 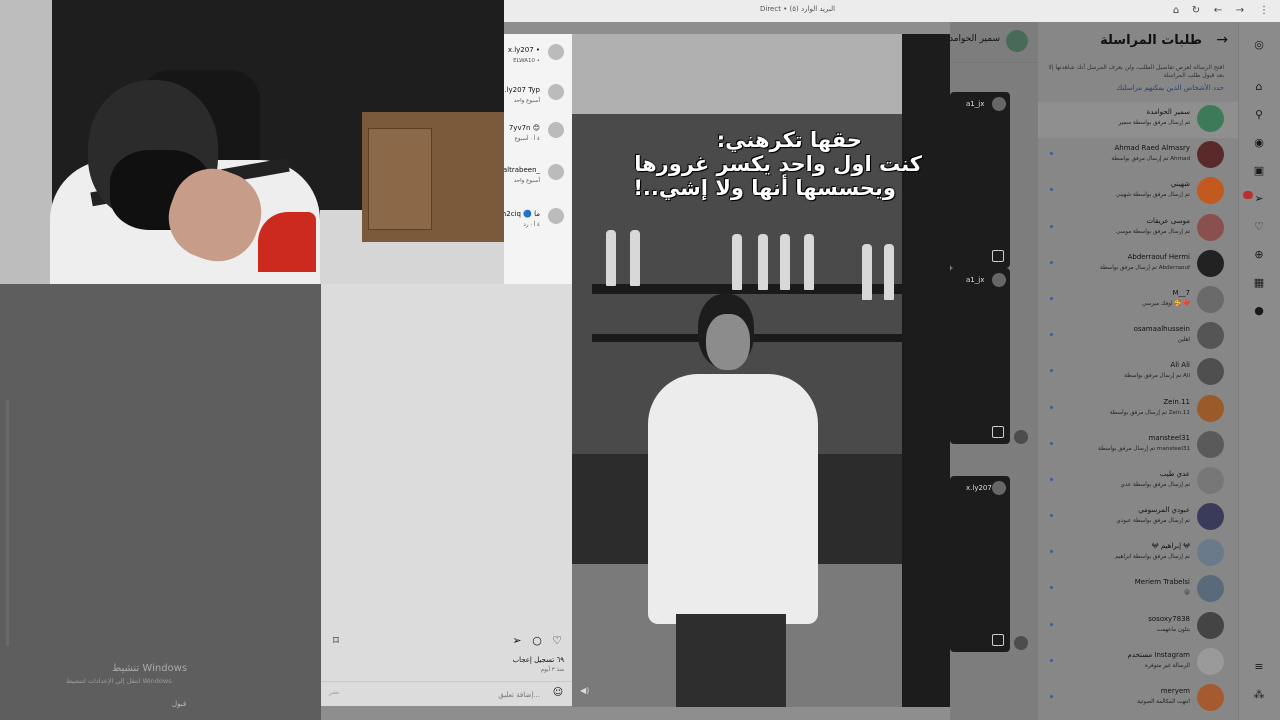 I want to click on chat-subtitle: ELWA10 •, so click(x=526, y=61).